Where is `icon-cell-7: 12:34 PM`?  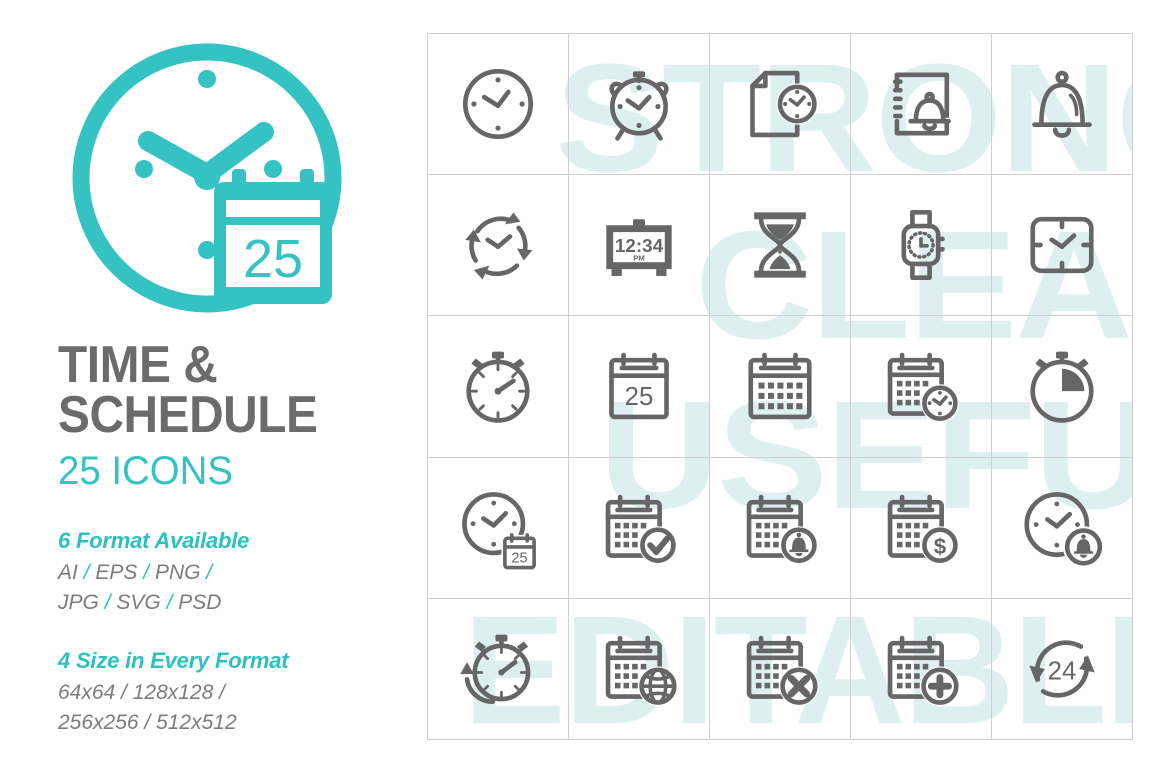
icon-cell-7: 12:34 PM is located at coordinates (639, 246).